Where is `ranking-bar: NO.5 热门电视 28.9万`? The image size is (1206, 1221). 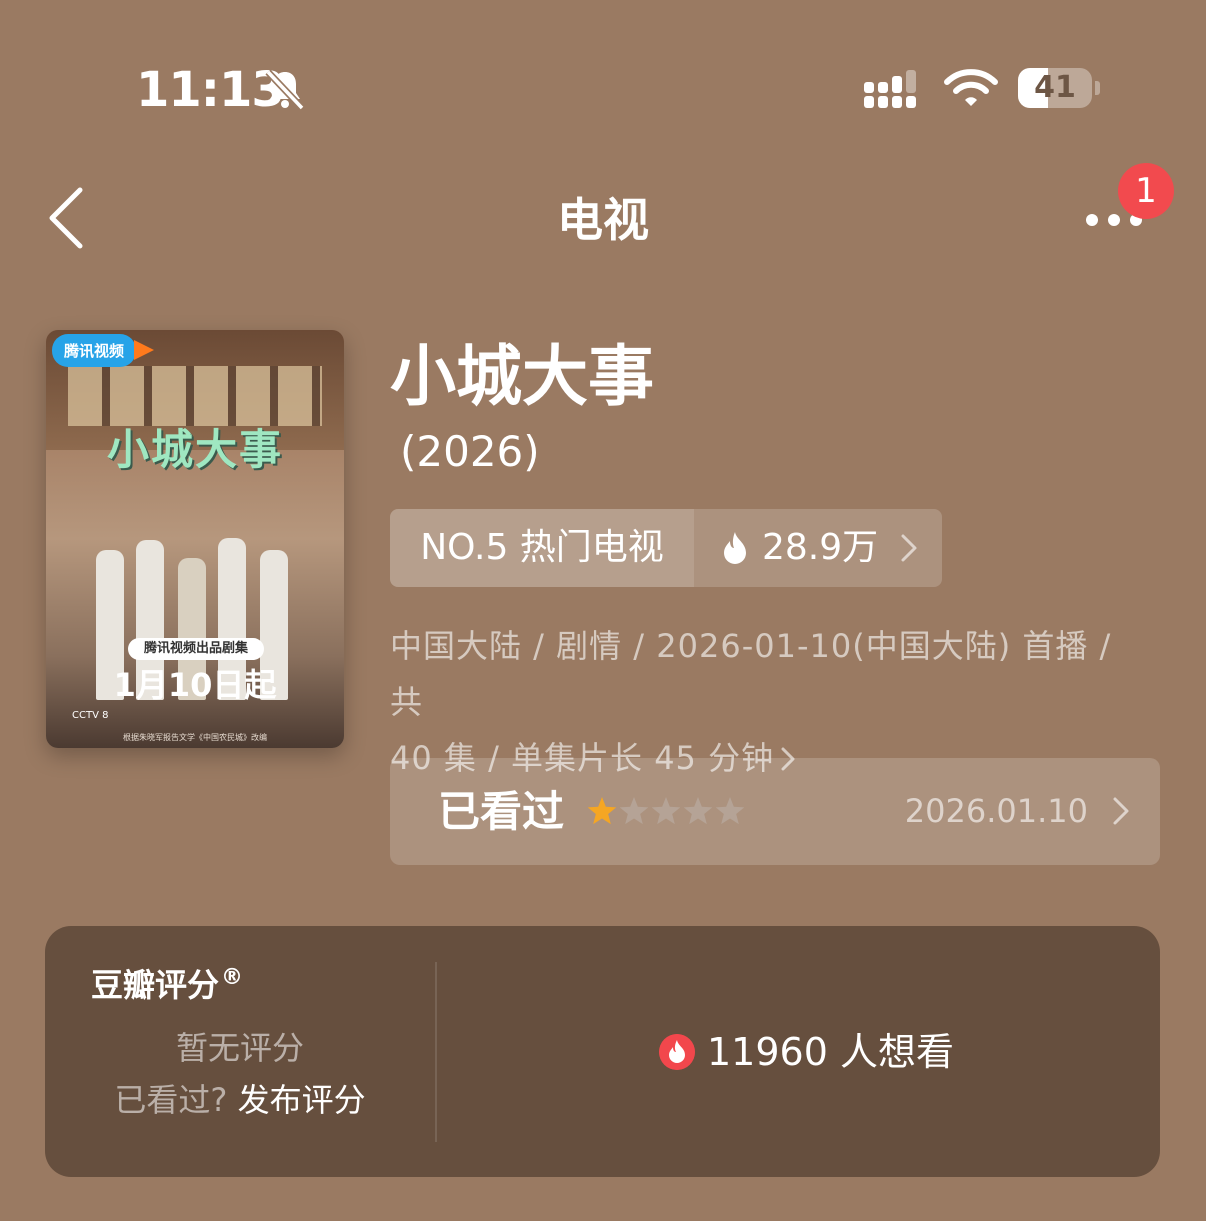 ranking-bar: NO.5 热门电视 28.9万 is located at coordinates (666, 548).